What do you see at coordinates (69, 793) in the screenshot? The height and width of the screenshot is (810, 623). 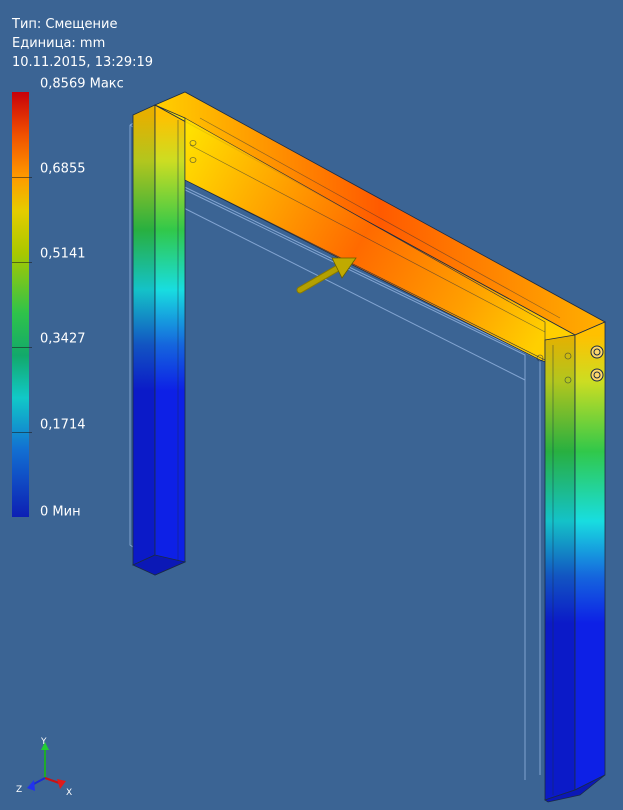 I see `triad-x-label: X` at bounding box center [69, 793].